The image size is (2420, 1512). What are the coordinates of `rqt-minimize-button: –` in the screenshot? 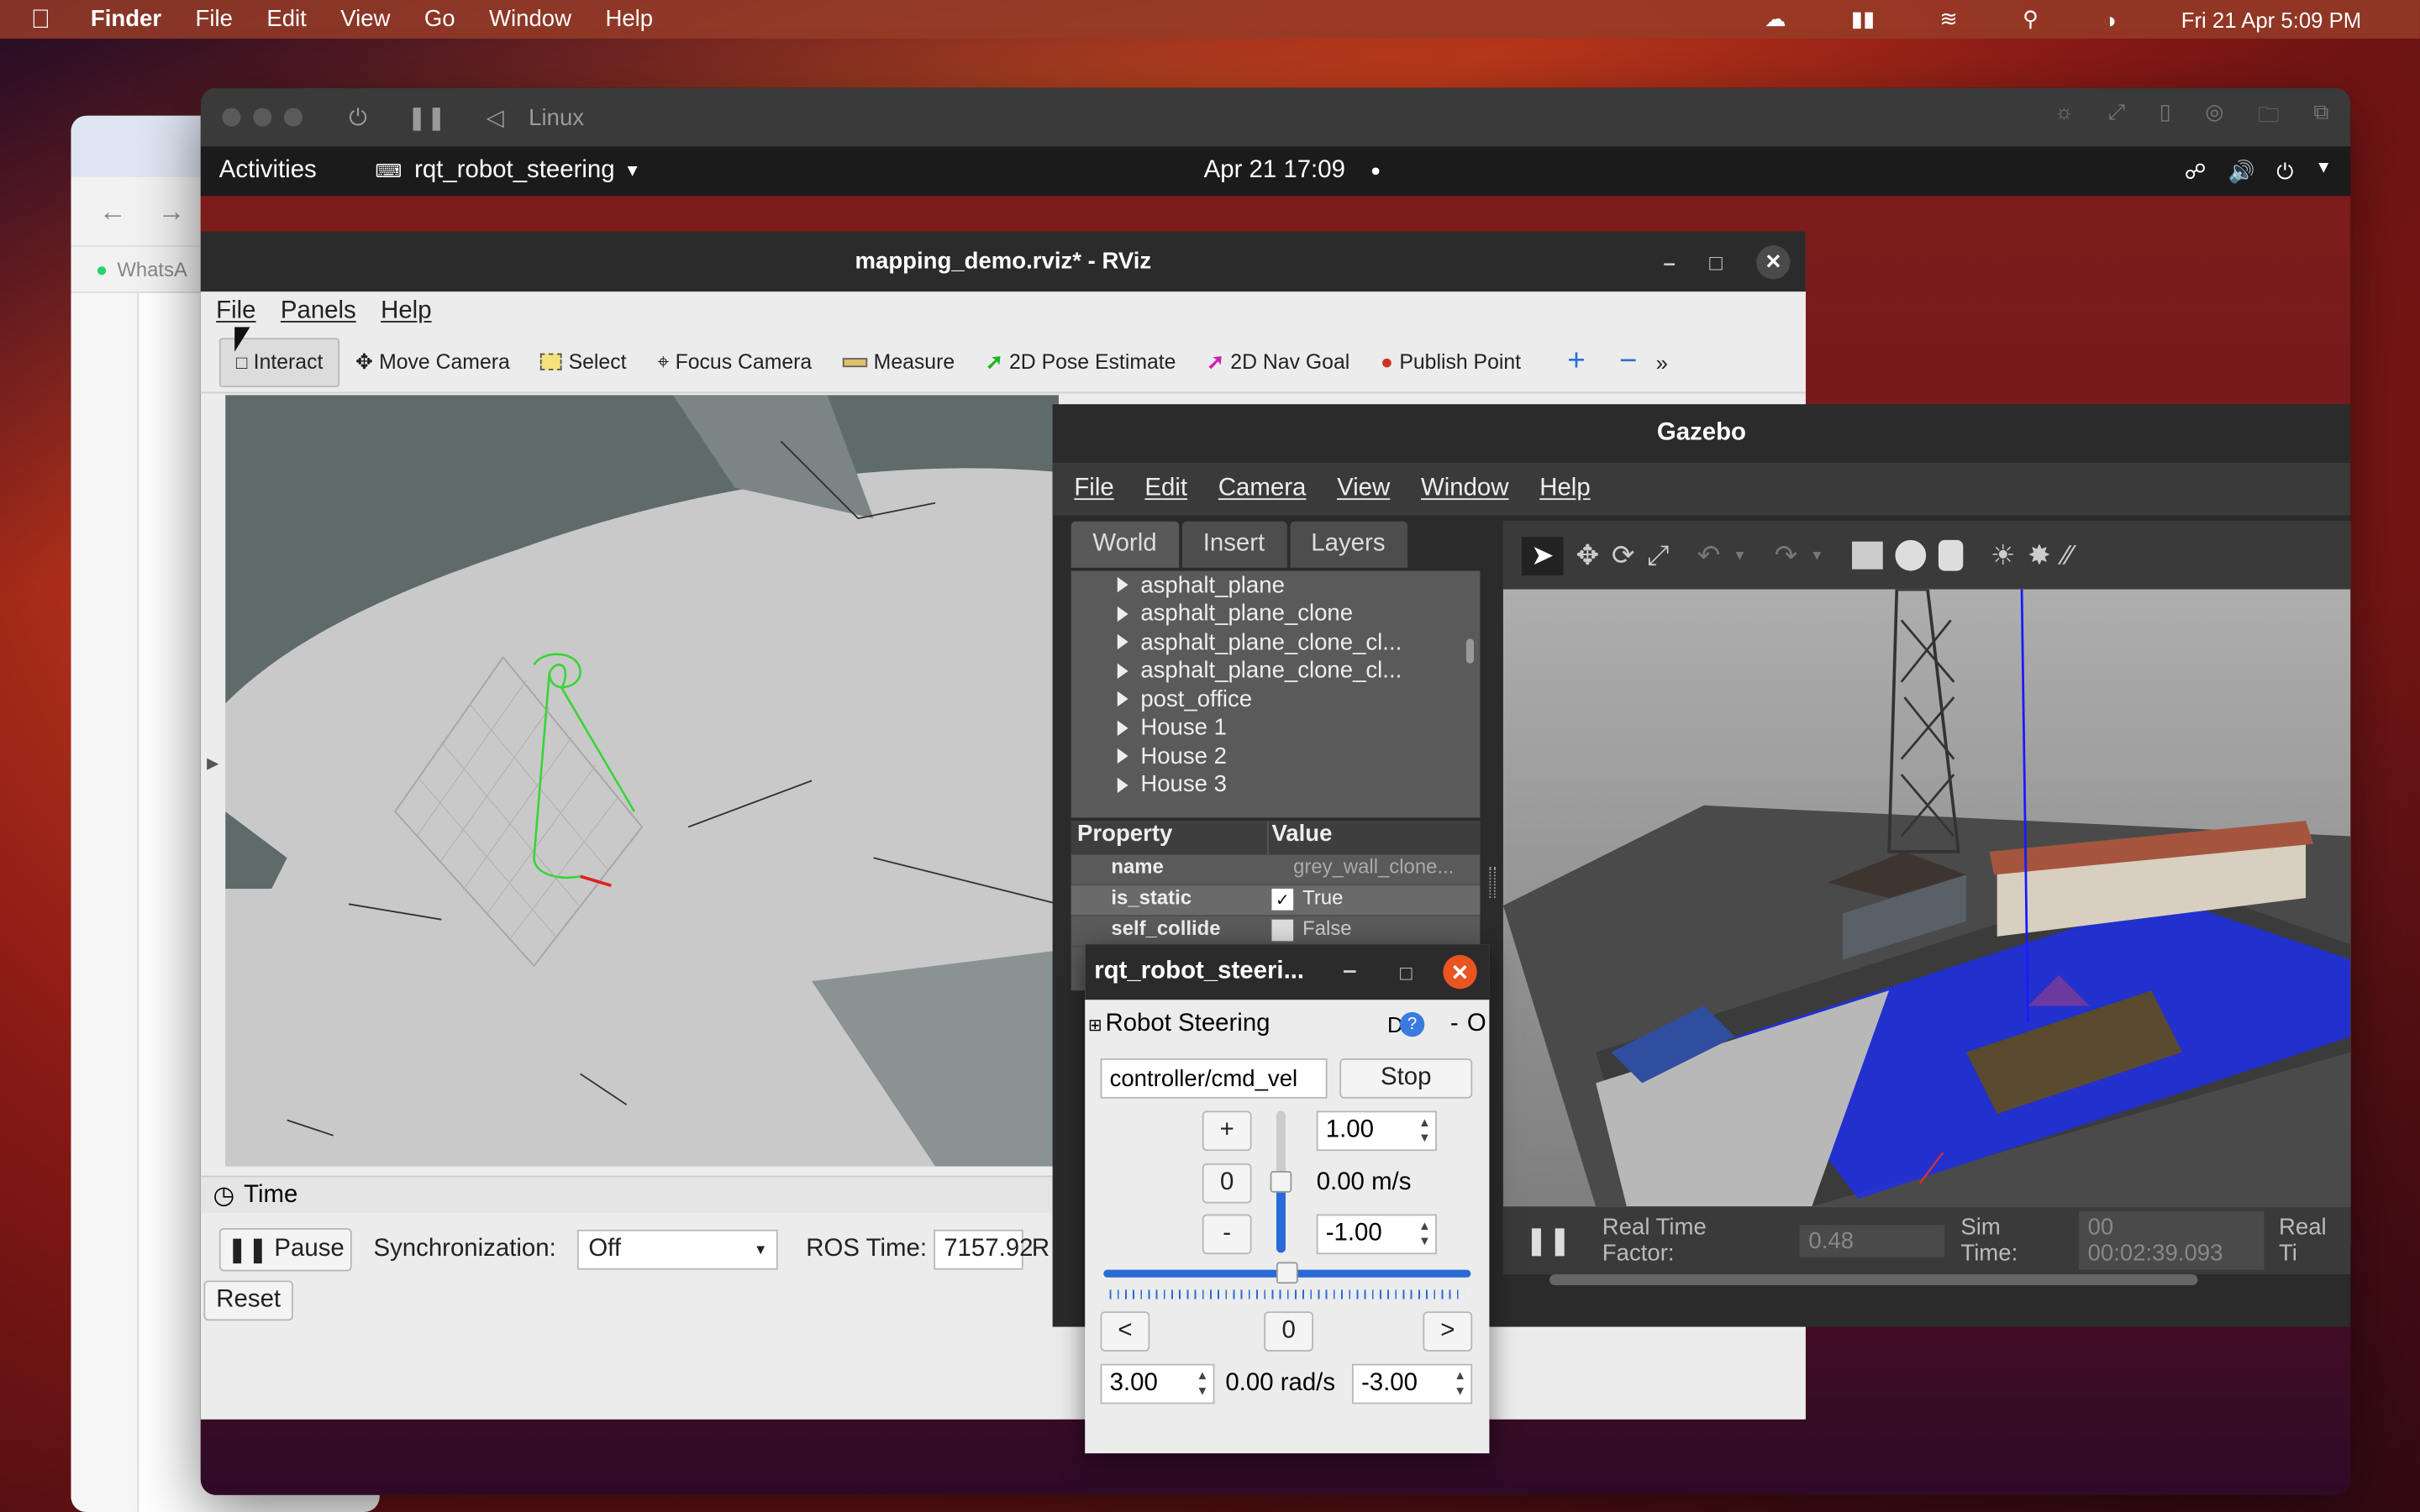 It's located at (1349, 972).